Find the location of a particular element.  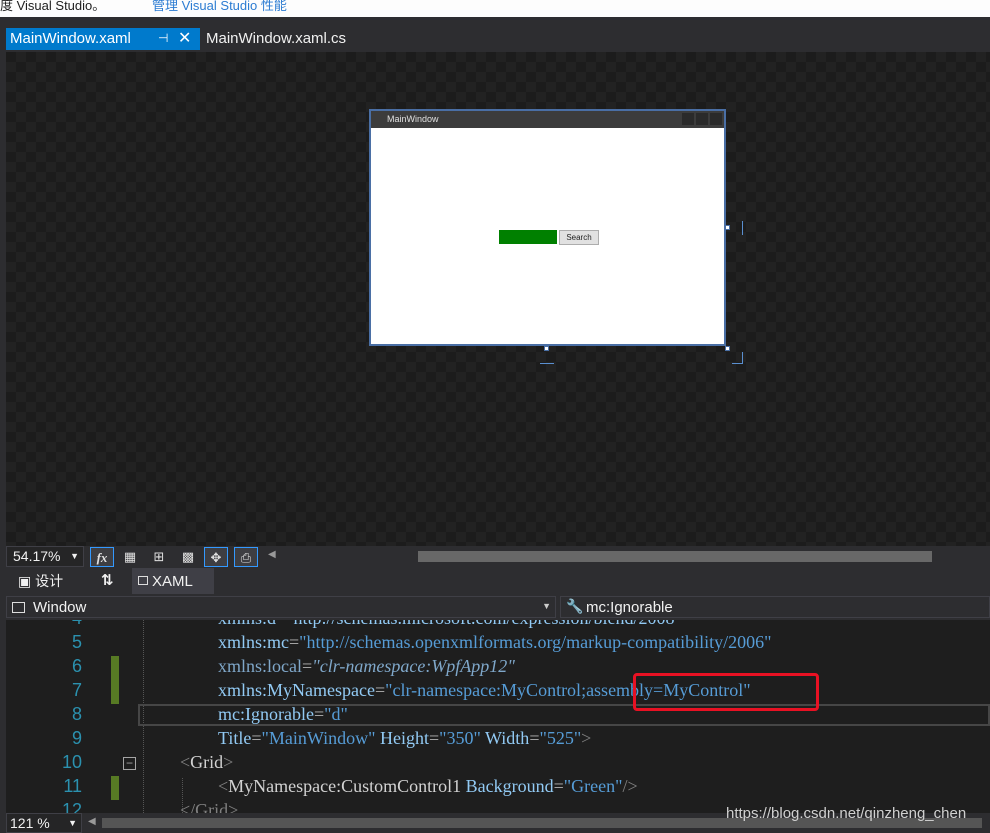

snap-grid-icon: ⊞ is located at coordinates (159, 557).